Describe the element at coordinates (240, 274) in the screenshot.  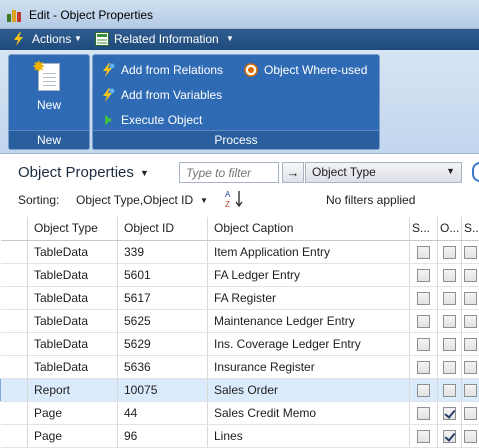
I see `table-row: TableData5601FA Ledger Entry` at that location.